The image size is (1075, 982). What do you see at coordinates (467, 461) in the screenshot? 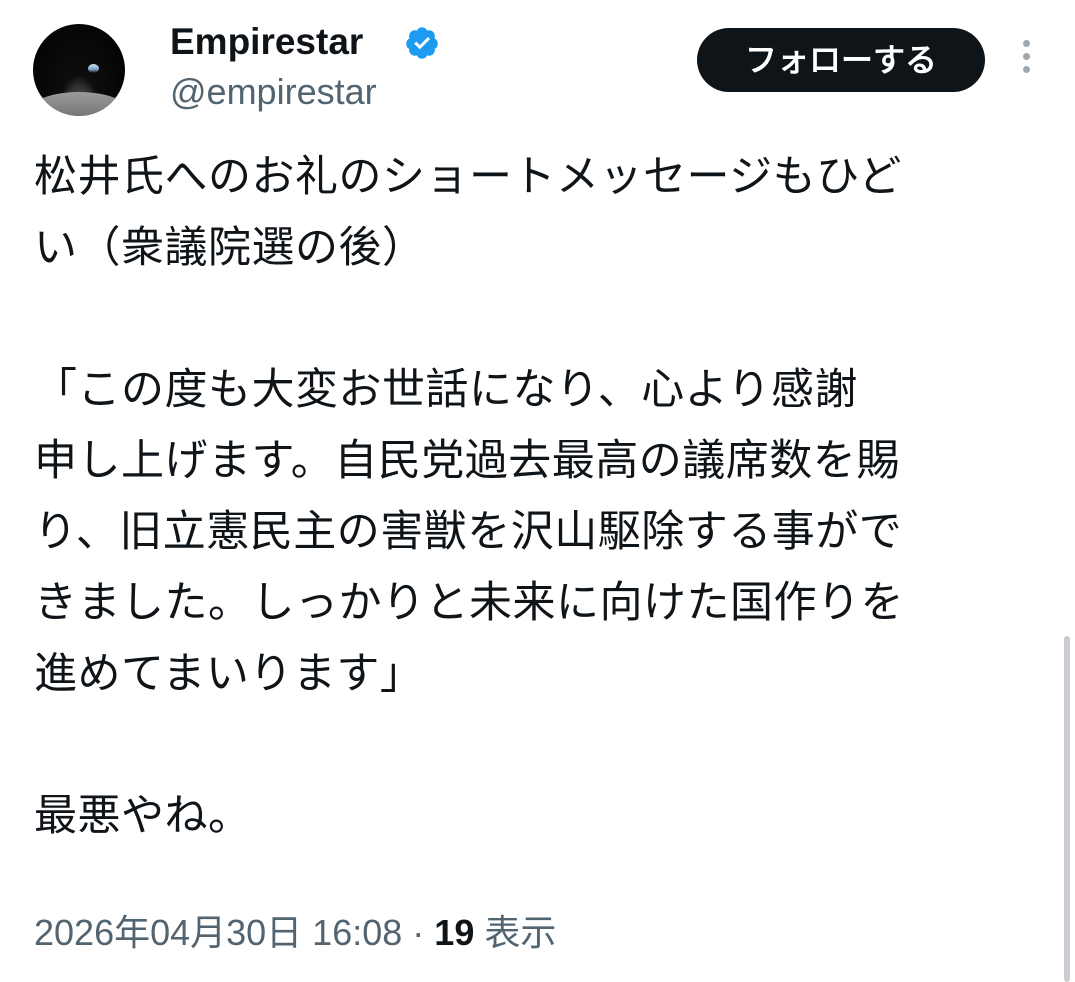
I see `tweet-line: 申し上げます。自民党過去最高の議席数を賜` at bounding box center [467, 461].